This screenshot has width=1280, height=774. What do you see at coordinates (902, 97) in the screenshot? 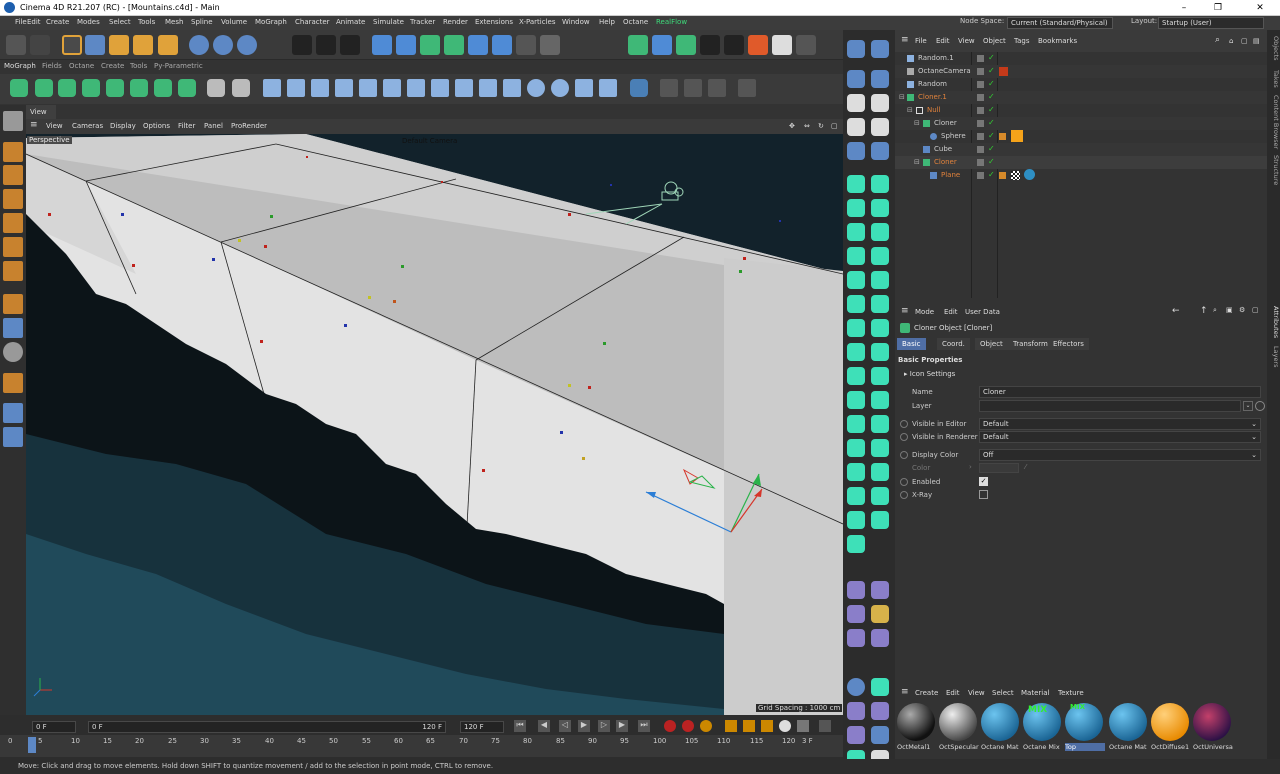
I see `expand-icon: ⊟` at bounding box center [902, 97].